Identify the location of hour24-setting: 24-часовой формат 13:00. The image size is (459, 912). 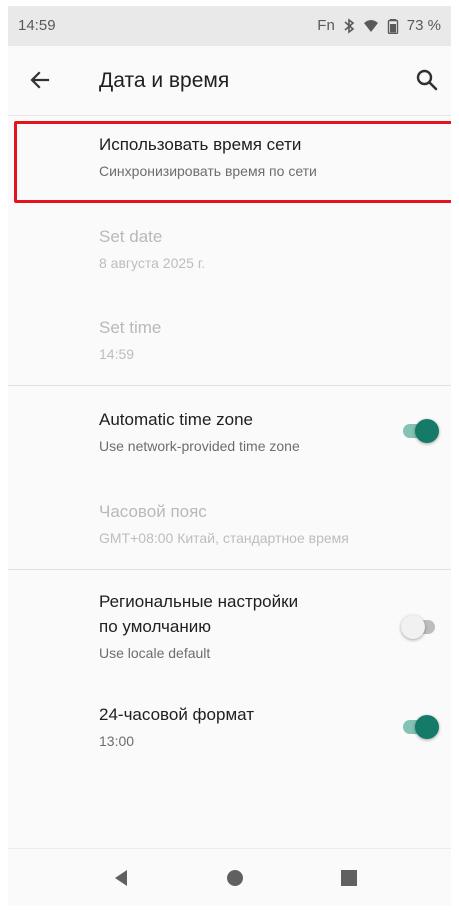
(229, 724).